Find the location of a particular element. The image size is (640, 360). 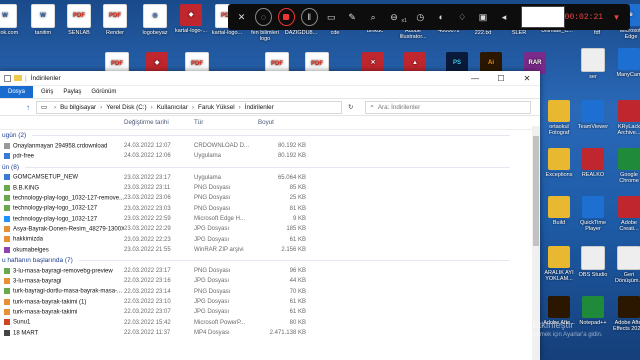

search-input: ⌕ Ara: İndirilenler is located at coordinates (448, 107).